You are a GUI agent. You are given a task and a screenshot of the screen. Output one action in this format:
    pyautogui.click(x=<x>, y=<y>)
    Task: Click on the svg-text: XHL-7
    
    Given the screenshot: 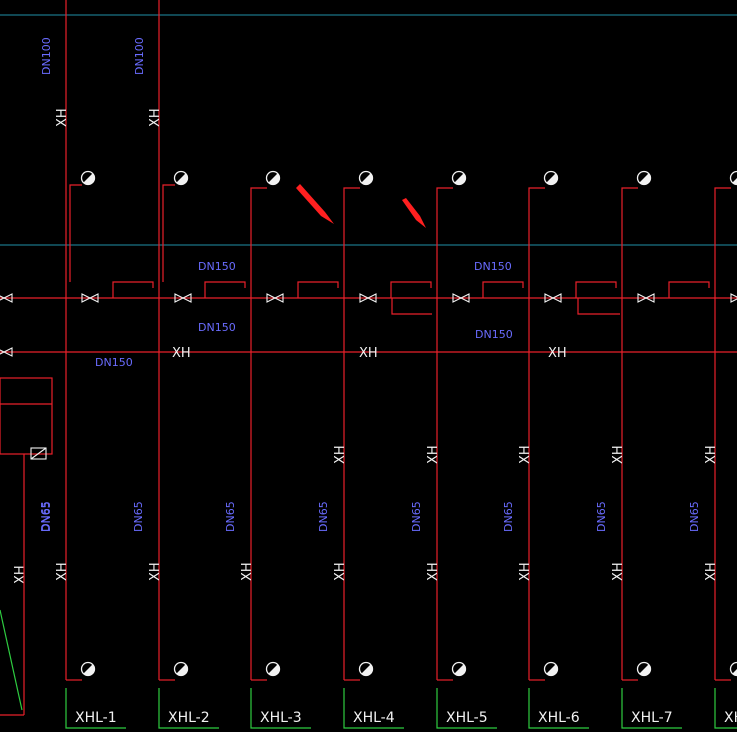 What is the action you would take?
    pyautogui.click(x=652, y=718)
    